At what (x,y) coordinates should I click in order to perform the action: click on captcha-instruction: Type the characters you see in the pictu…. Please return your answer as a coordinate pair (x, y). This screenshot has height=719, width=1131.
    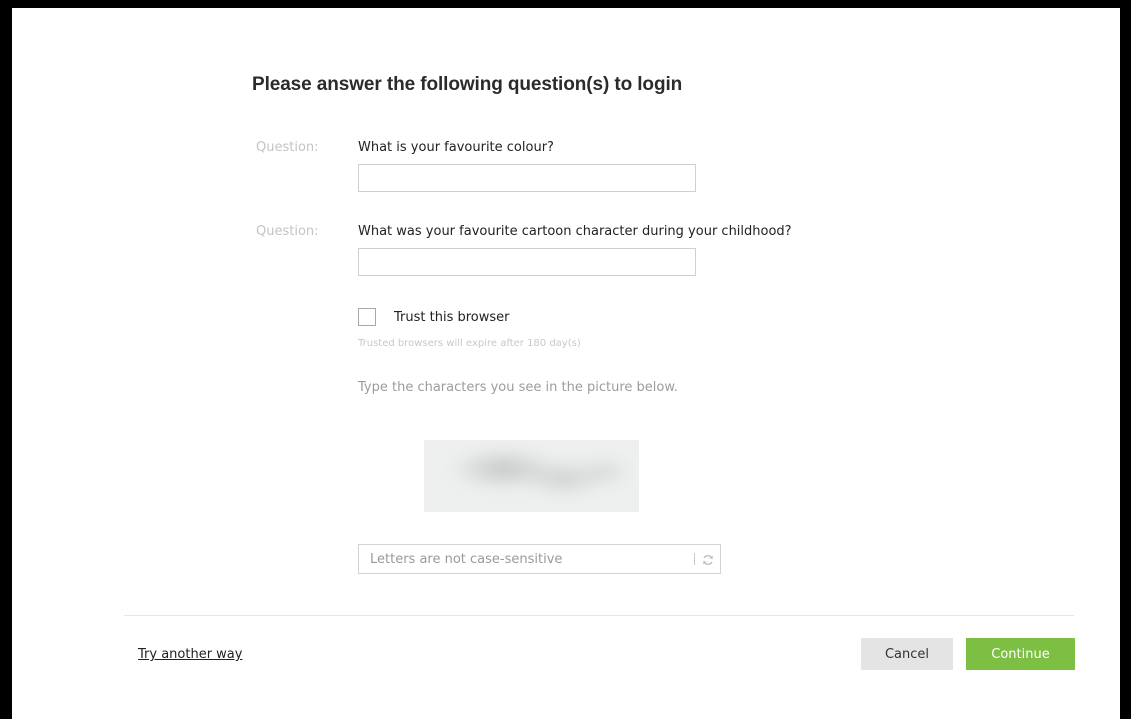
    Looking at the image, I should click on (518, 387).